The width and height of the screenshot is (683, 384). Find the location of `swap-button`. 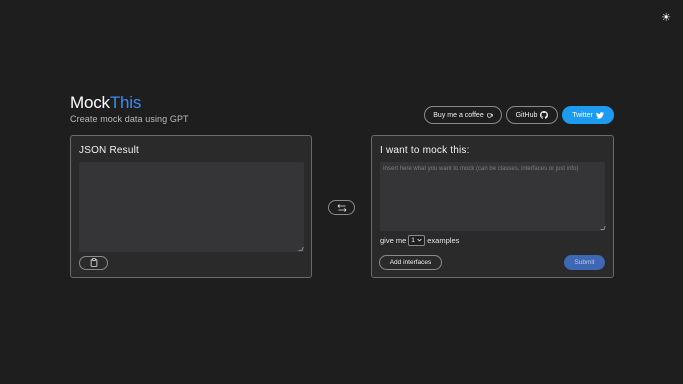

swap-button is located at coordinates (341, 207).